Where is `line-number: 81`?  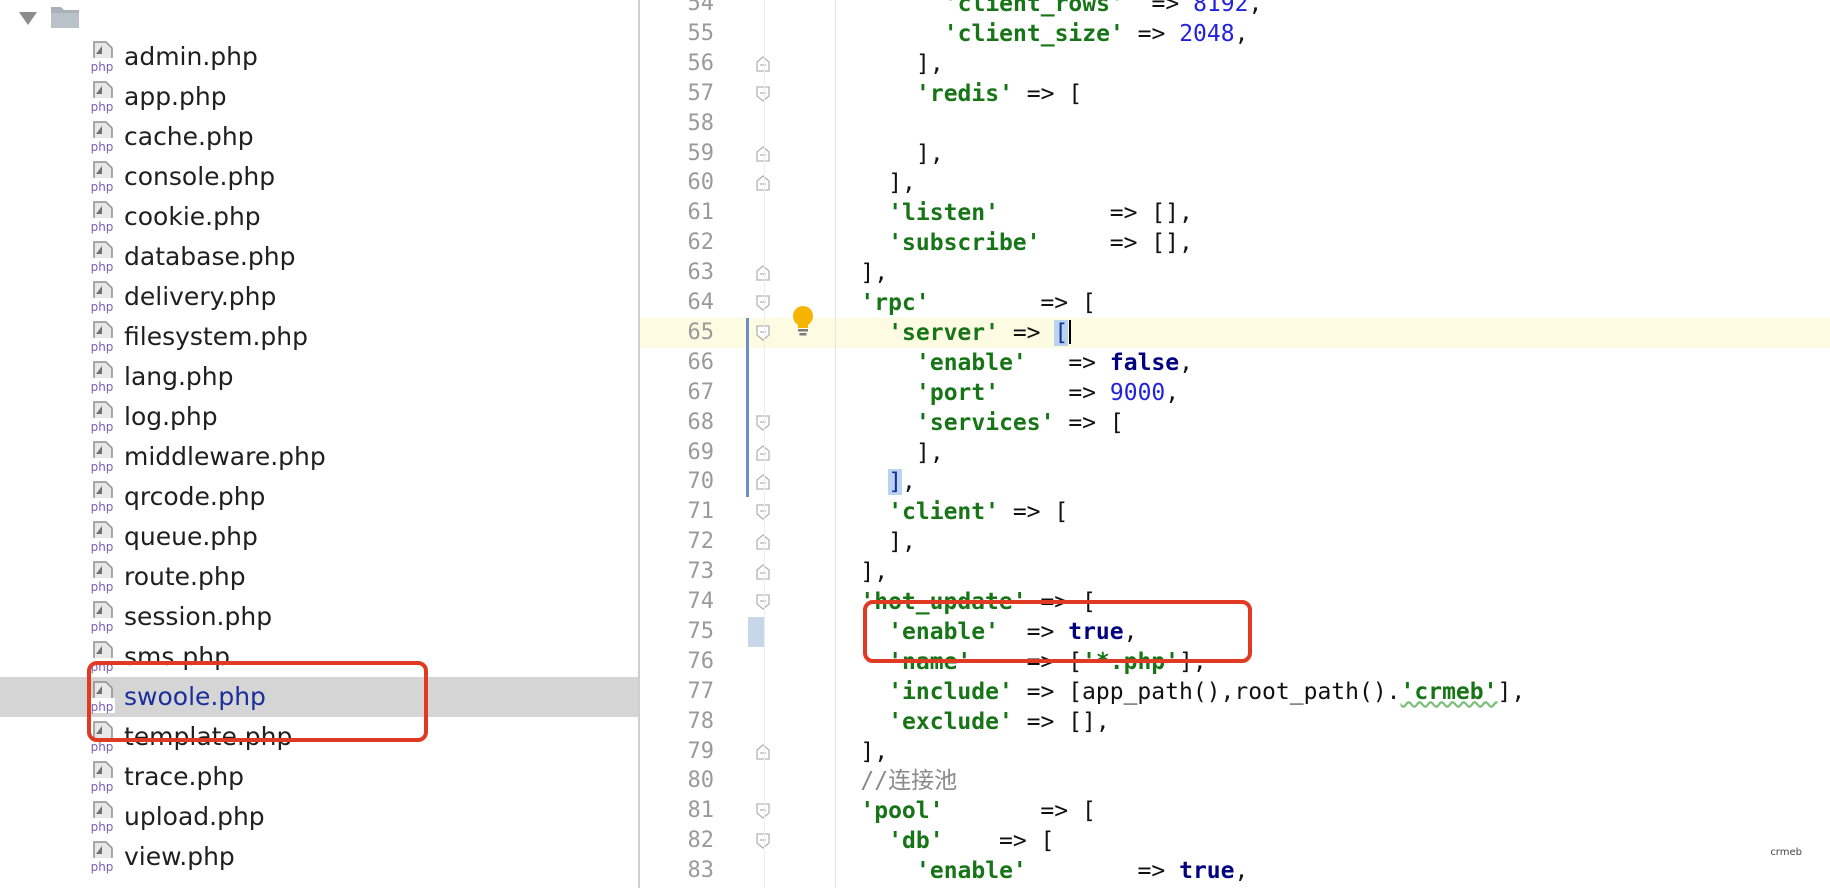 line-number: 81 is located at coordinates (687, 811).